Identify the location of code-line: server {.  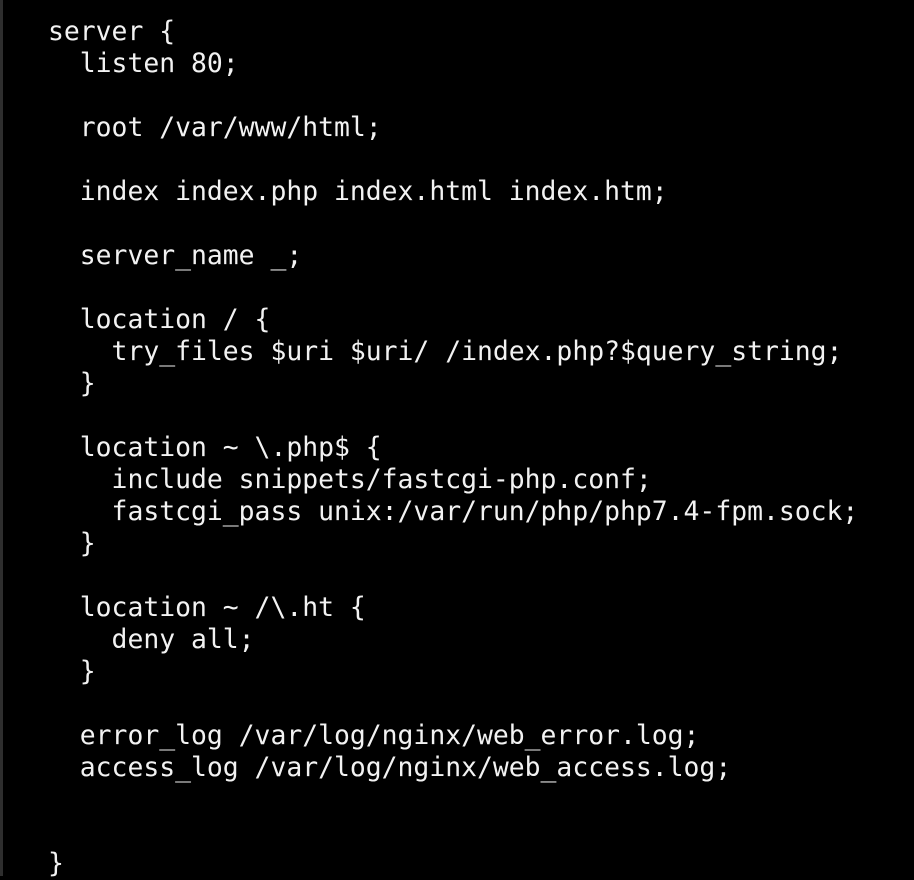
(112, 31).